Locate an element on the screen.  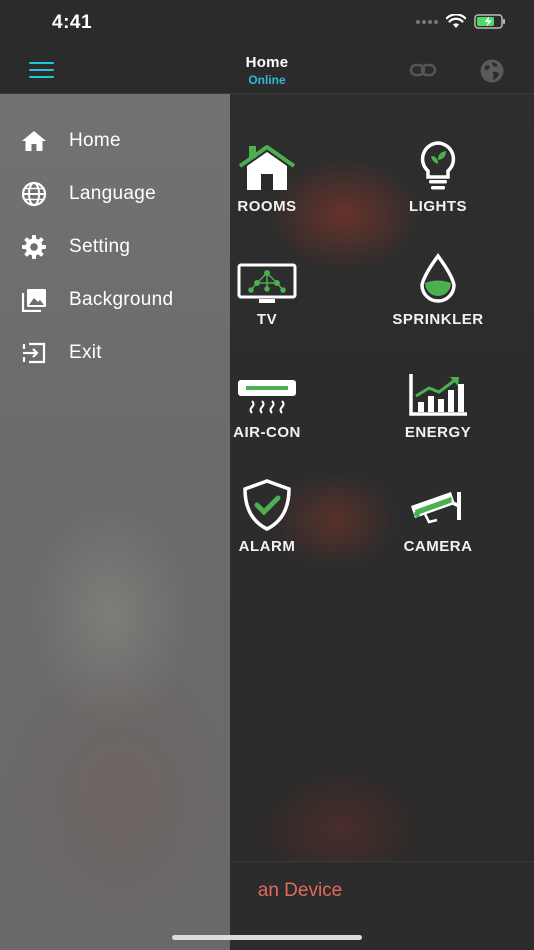
drawer-item-home: Home is located at coordinates (115, 141).